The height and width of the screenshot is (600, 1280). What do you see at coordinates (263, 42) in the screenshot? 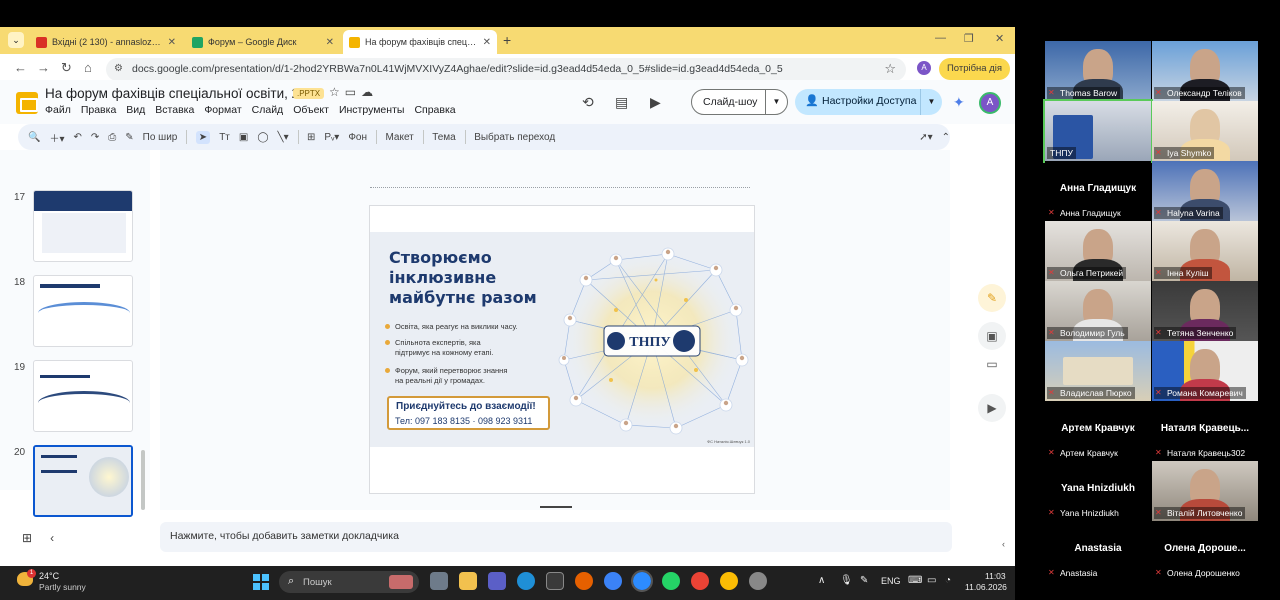
I see `tab-google-drive: Форум – Google Диск ✕` at bounding box center [263, 42].